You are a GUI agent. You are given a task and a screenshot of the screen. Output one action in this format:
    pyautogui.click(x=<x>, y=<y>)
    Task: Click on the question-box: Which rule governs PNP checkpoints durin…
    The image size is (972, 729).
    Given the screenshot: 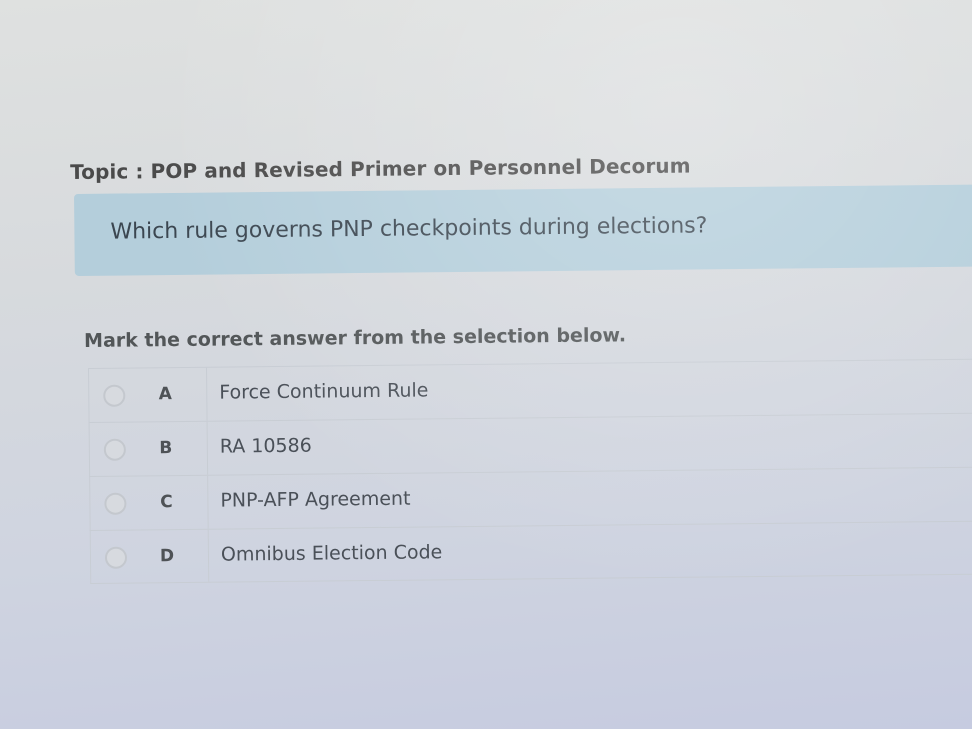 What is the action you would take?
    pyautogui.click(x=523, y=230)
    